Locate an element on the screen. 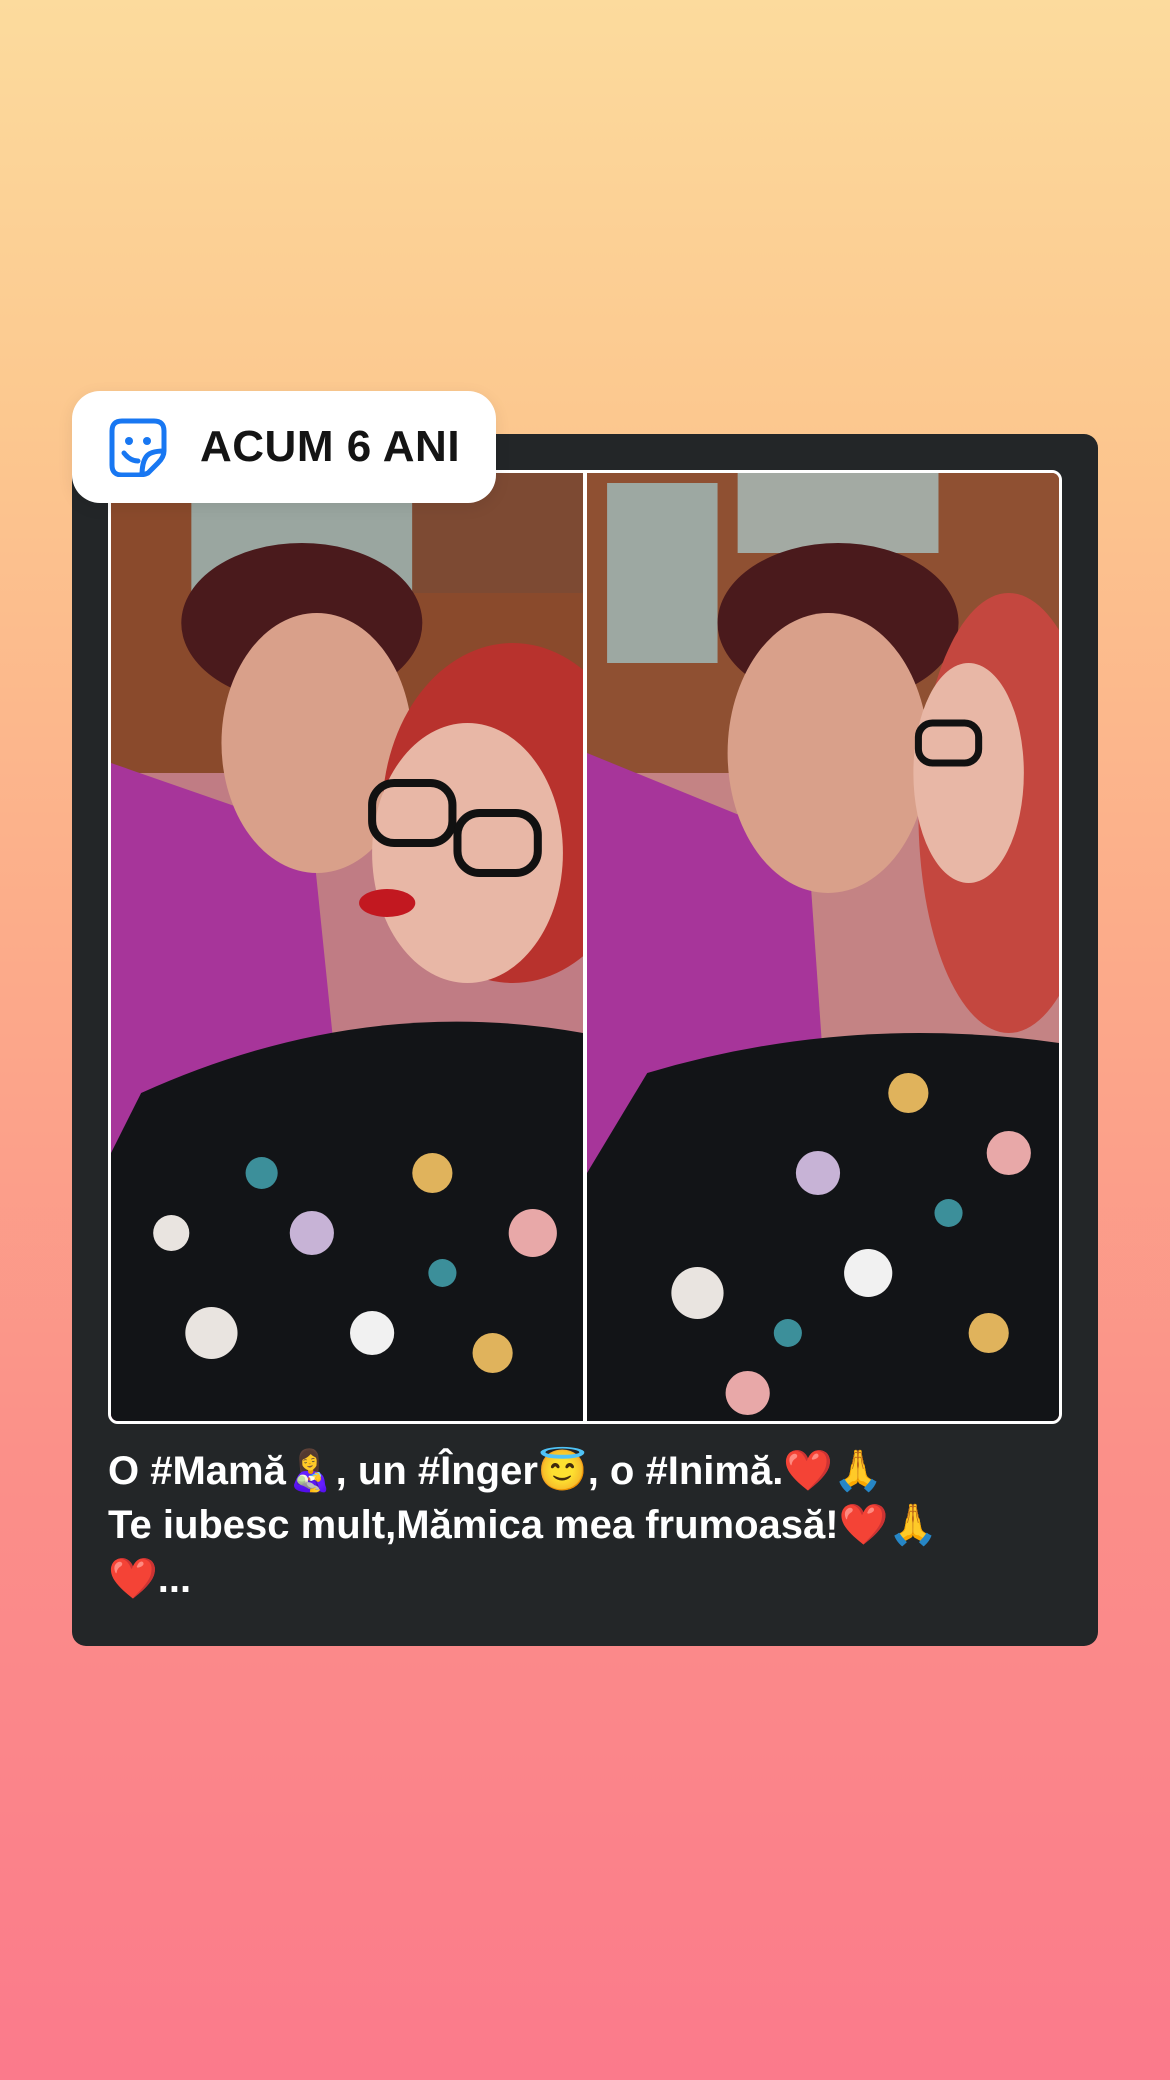 This screenshot has height=2080, width=1170. memory-date-sticker: ACUM 6 ANI is located at coordinates (284, 447).